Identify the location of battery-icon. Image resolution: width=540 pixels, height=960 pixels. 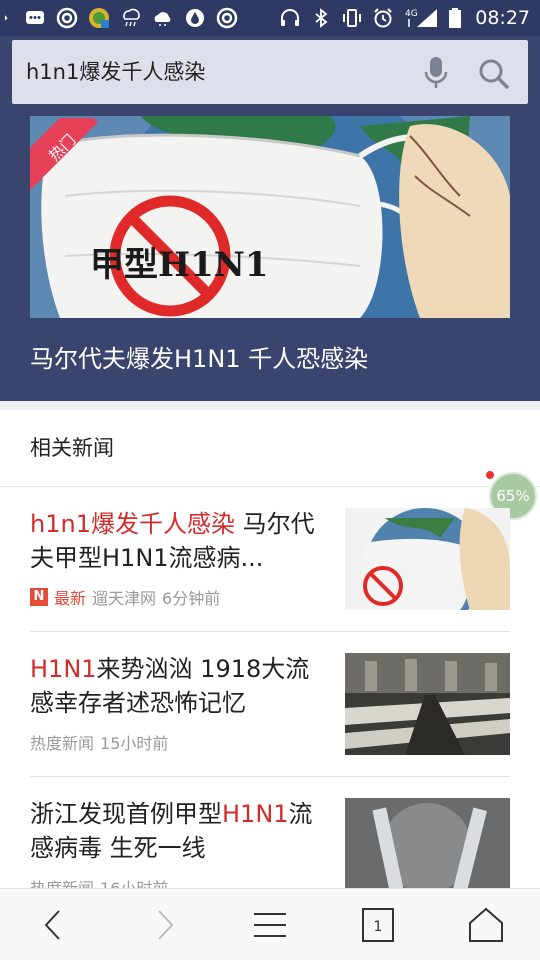
(455, 18).